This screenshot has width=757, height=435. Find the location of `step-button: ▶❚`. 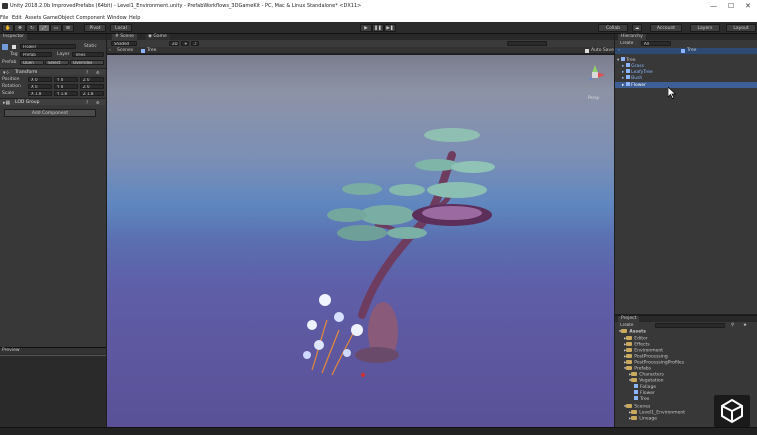

step-button: ▶❚ is located at coordinates (390, 28).